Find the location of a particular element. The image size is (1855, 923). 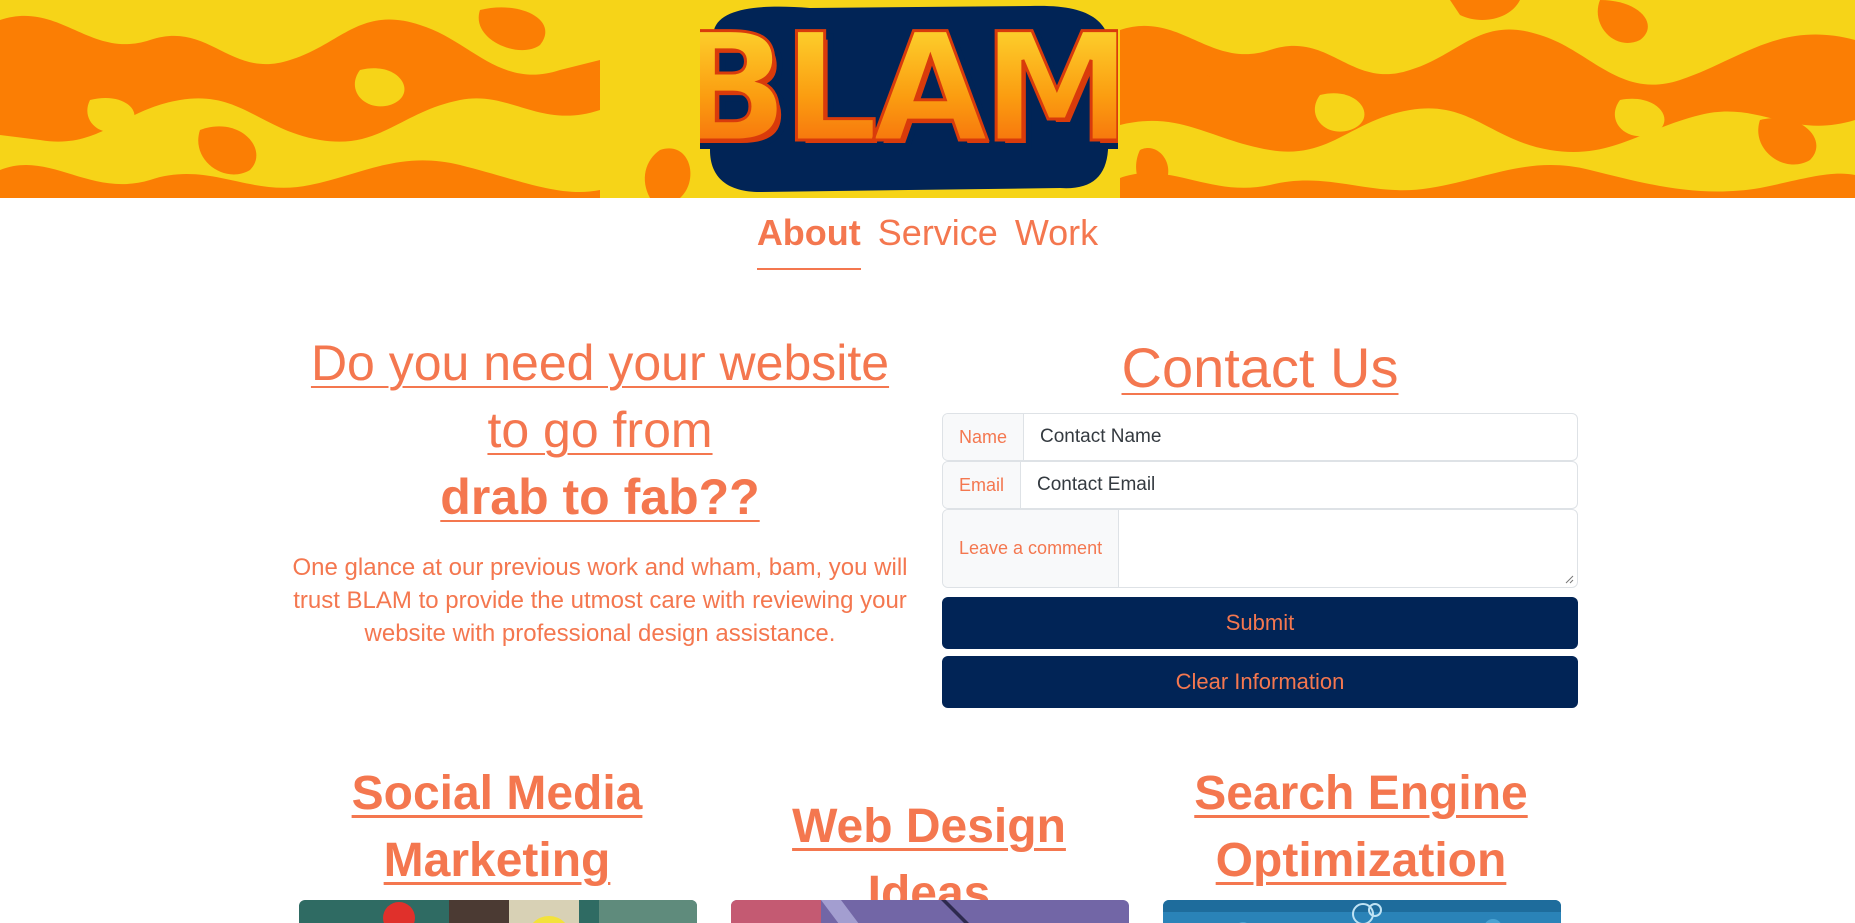

name-label: Name is located at coordinates (984, 437).